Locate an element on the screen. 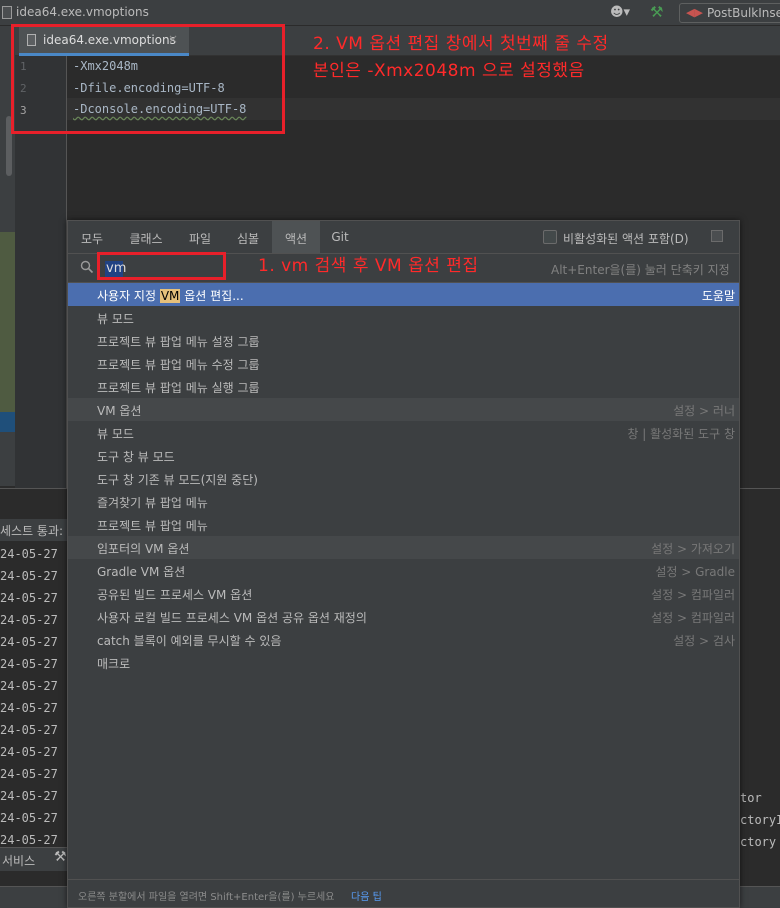 The height and width of the screenshot is (908, 780). search-result-label: 즐겨찾기 뷰 팝업 메뉴 is located at coordinates (152, 503).